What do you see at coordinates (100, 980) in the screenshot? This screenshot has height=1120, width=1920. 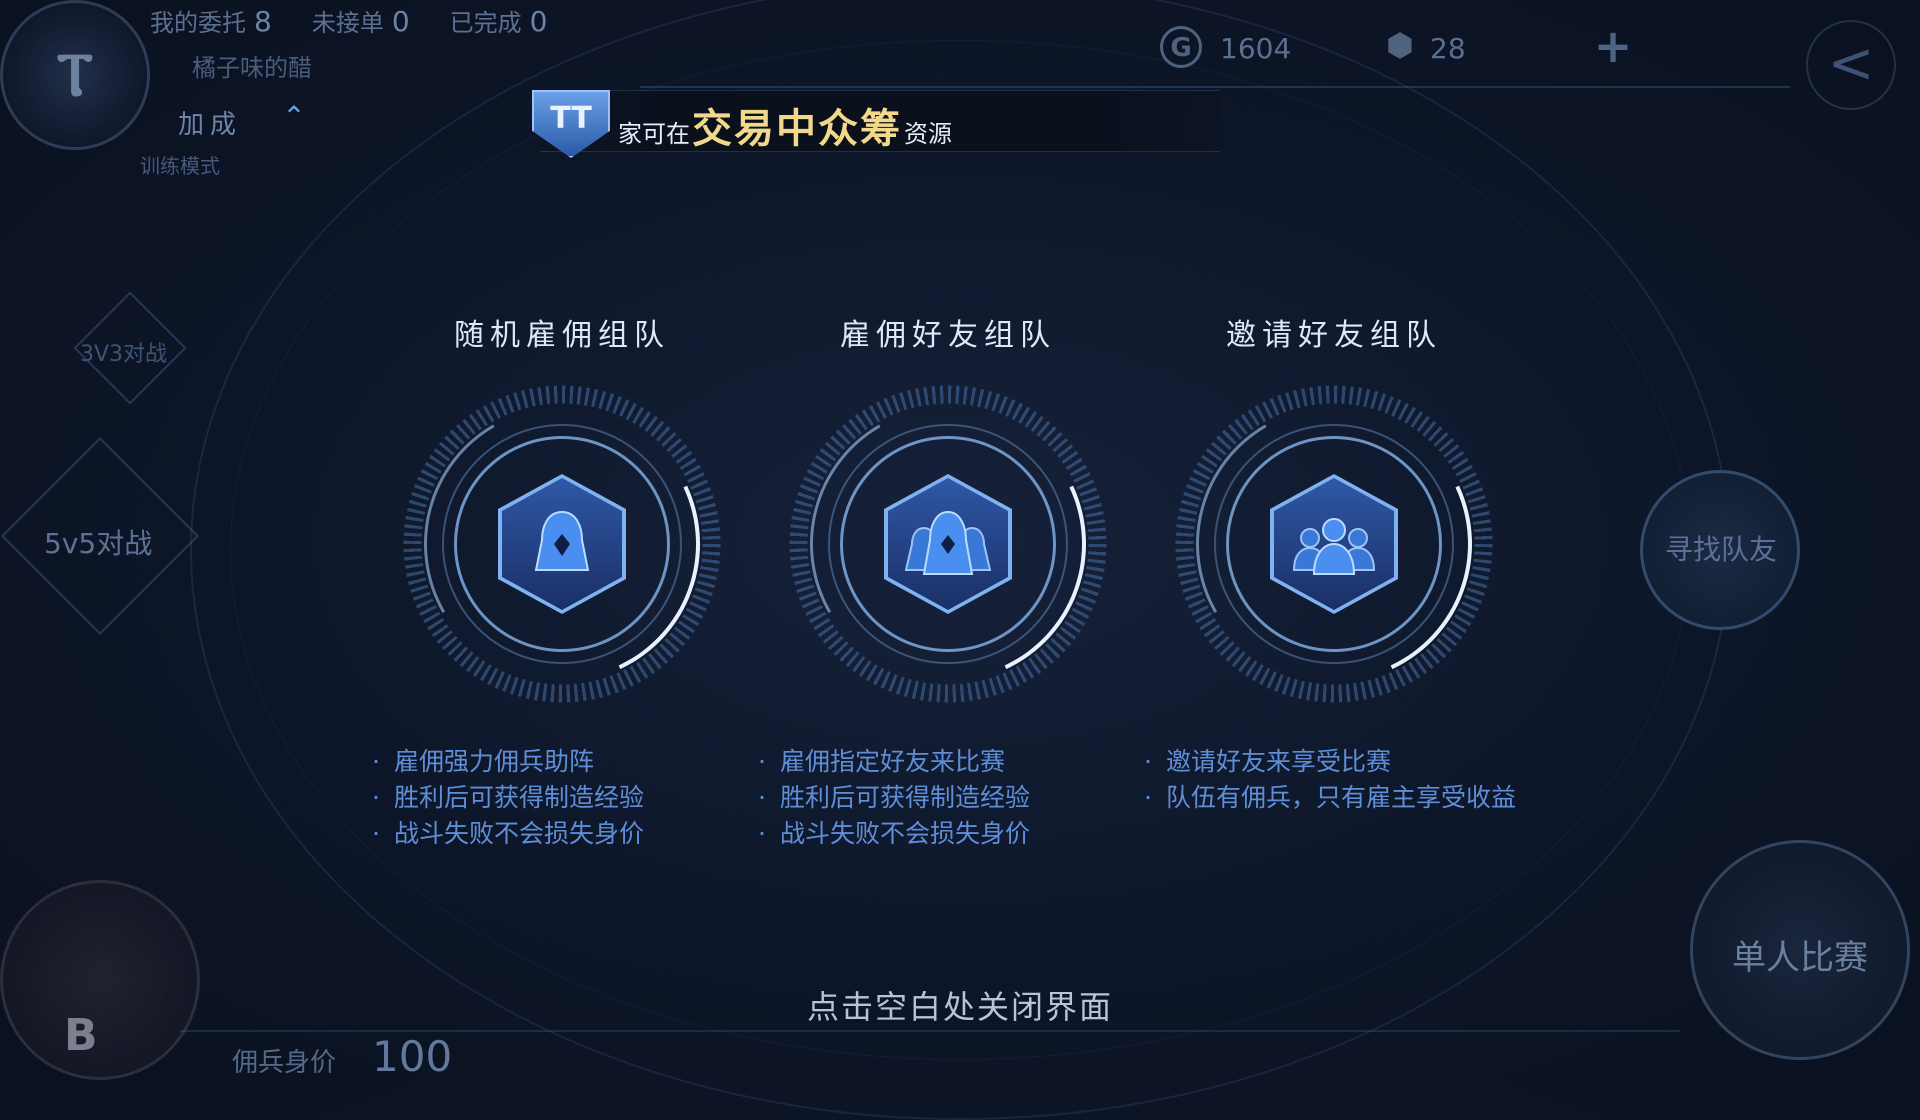 I see `rank-badge` at bounding box center [100, 980].